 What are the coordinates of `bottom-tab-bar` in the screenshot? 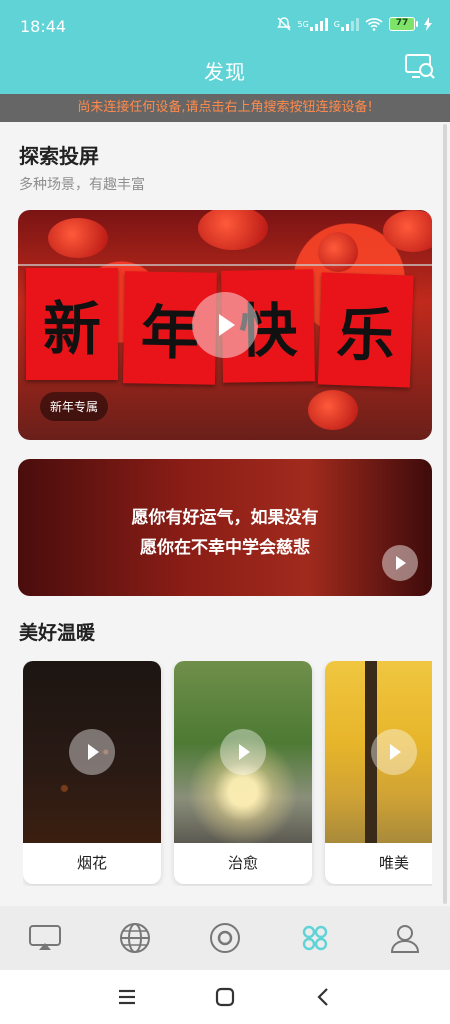 It's located at (225, 938).